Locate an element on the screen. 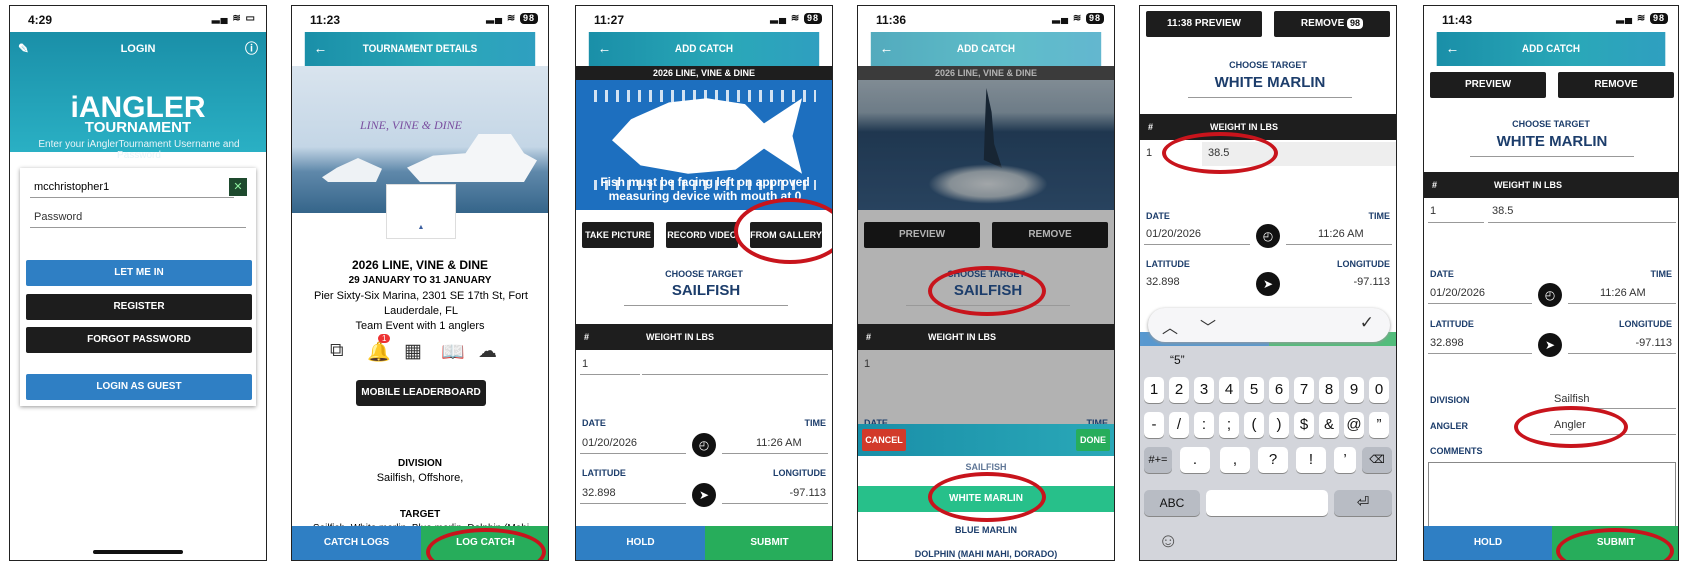  key: ! is located at coordinates (1311, 460).